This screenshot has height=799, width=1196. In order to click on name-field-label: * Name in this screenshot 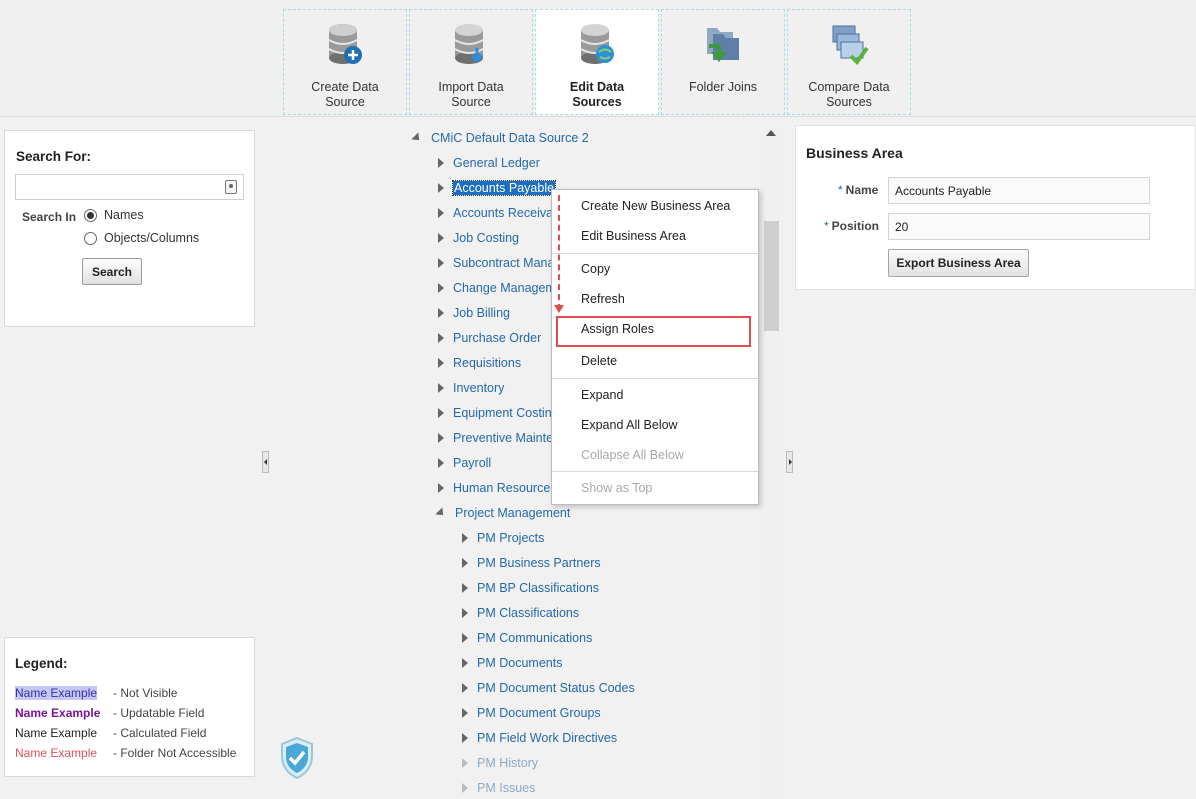, I will do `click(858, 190)`.